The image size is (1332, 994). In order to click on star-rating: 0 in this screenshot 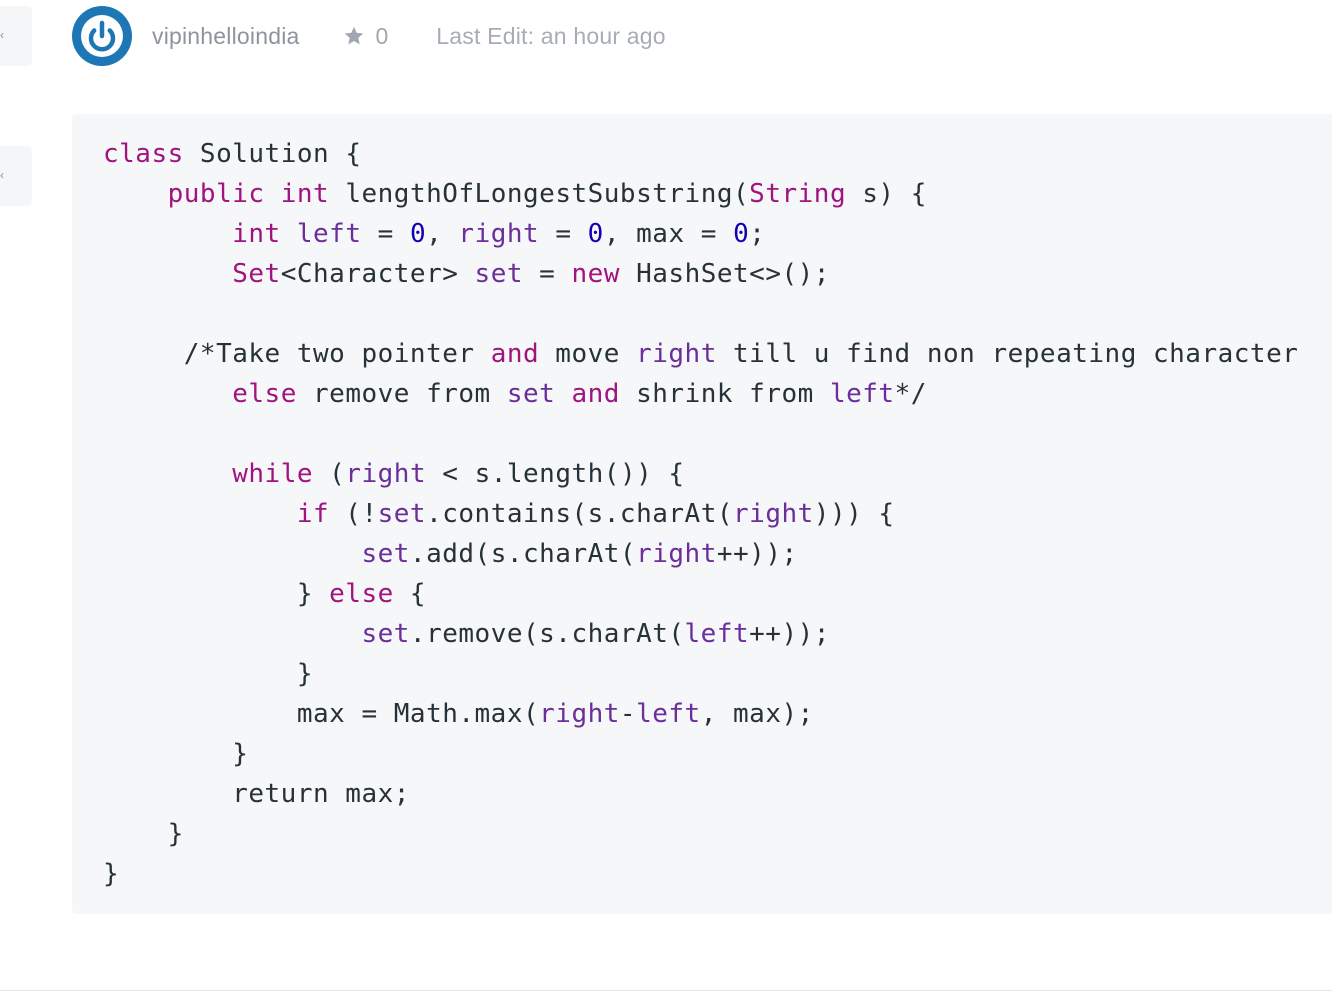, I will do `click(366, 36)`.